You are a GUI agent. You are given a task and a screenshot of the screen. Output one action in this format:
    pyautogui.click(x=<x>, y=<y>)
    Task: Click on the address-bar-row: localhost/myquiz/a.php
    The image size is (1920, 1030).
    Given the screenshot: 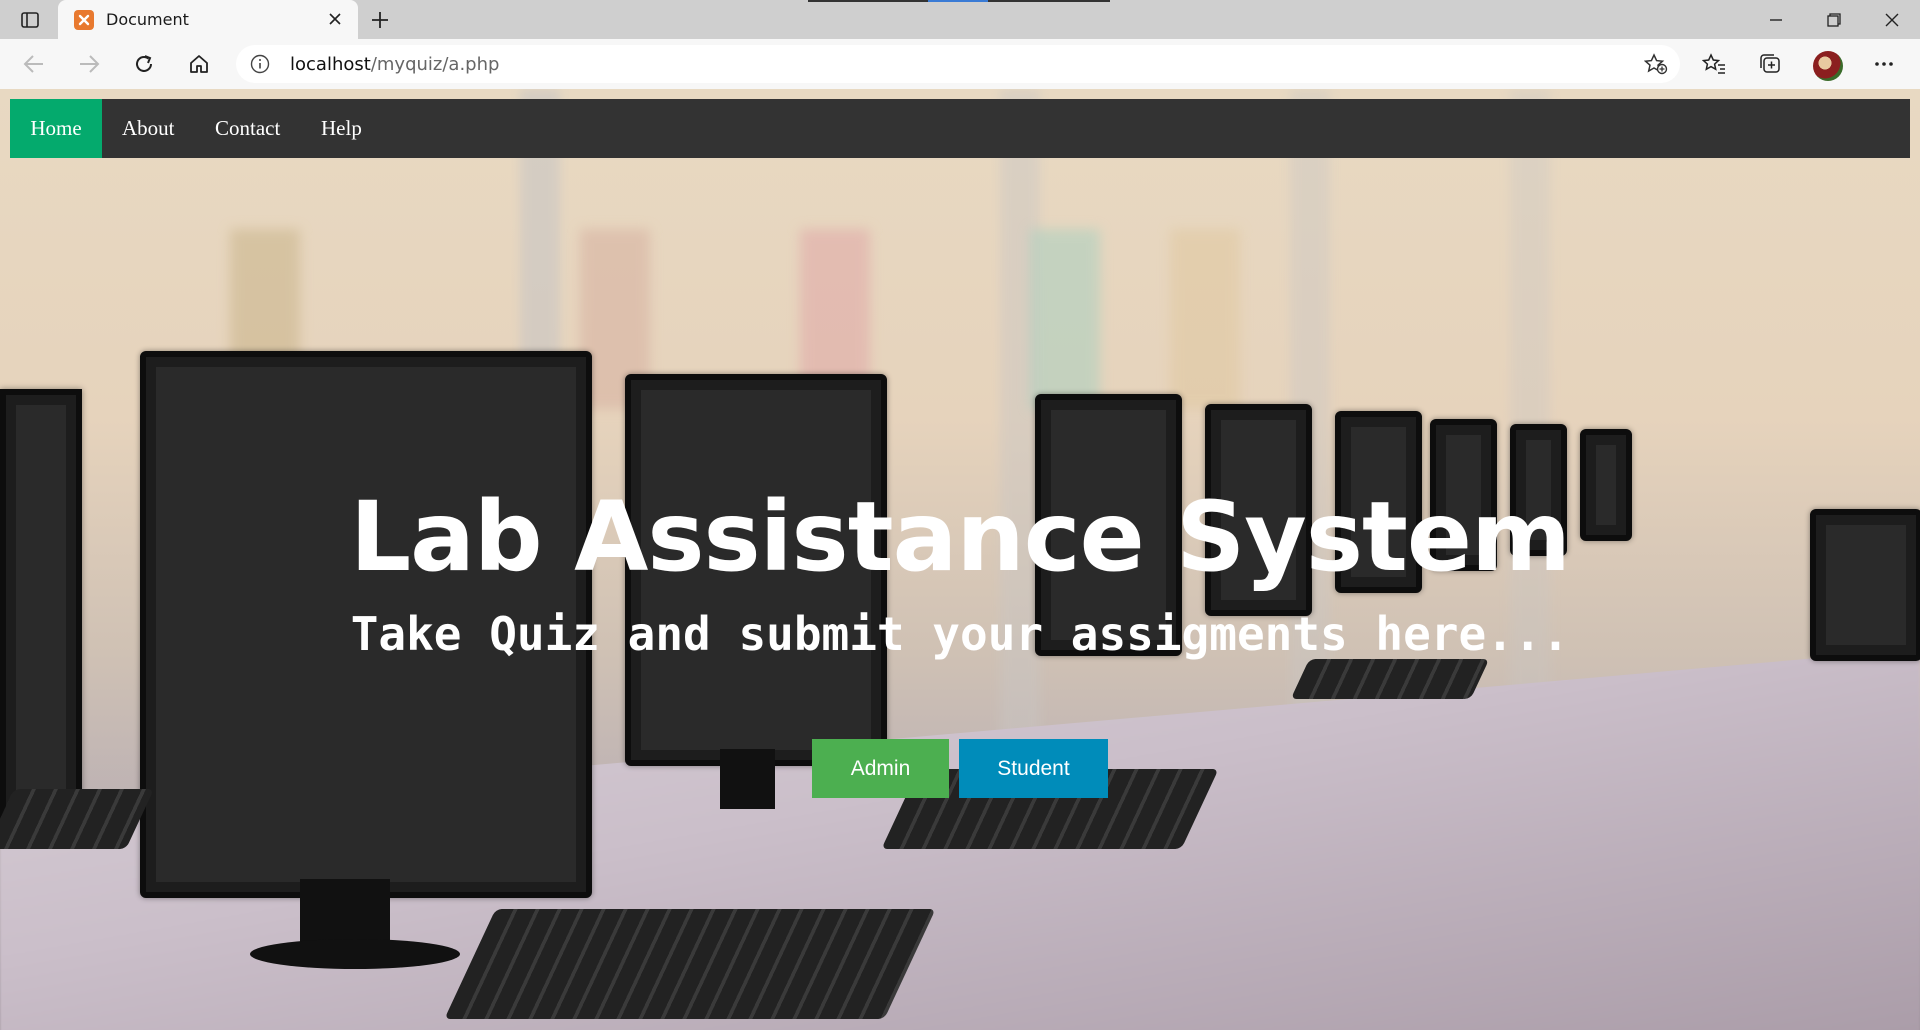 What is the action you would take?
    pyautogui.click(x=960, y=64)
    